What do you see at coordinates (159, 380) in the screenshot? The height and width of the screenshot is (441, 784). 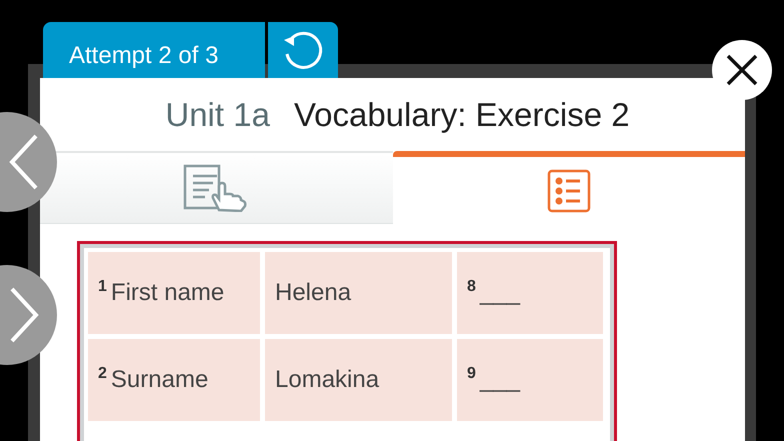 I see `cell-text: Surname` at bounding box center [159, 380].